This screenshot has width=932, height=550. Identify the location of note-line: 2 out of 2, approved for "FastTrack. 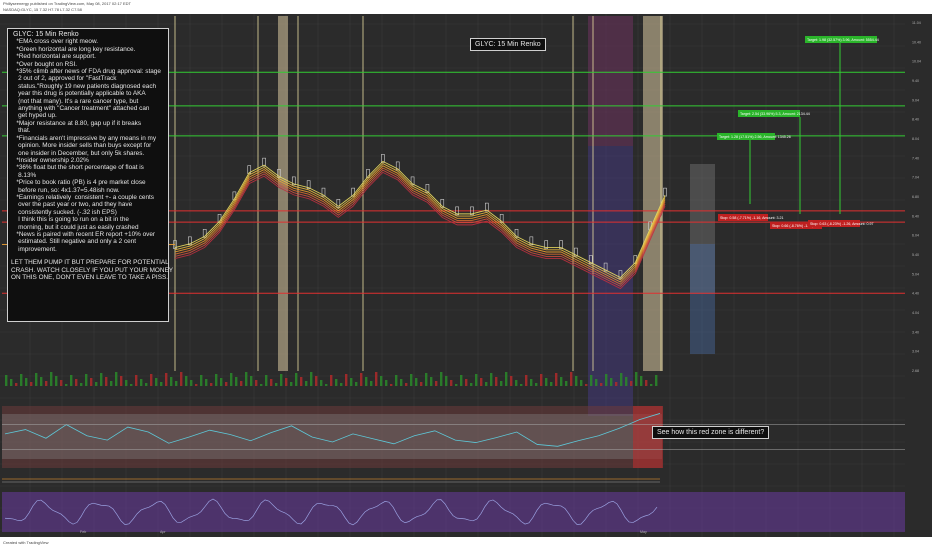
(64, 79).